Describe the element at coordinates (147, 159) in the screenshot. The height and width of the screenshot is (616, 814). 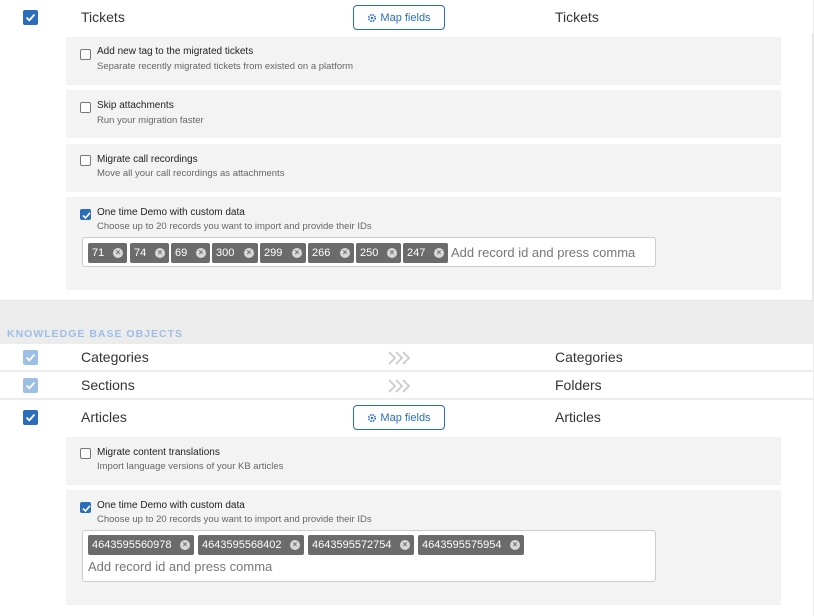
I see `option-title: Migrate call recordings` at that location.